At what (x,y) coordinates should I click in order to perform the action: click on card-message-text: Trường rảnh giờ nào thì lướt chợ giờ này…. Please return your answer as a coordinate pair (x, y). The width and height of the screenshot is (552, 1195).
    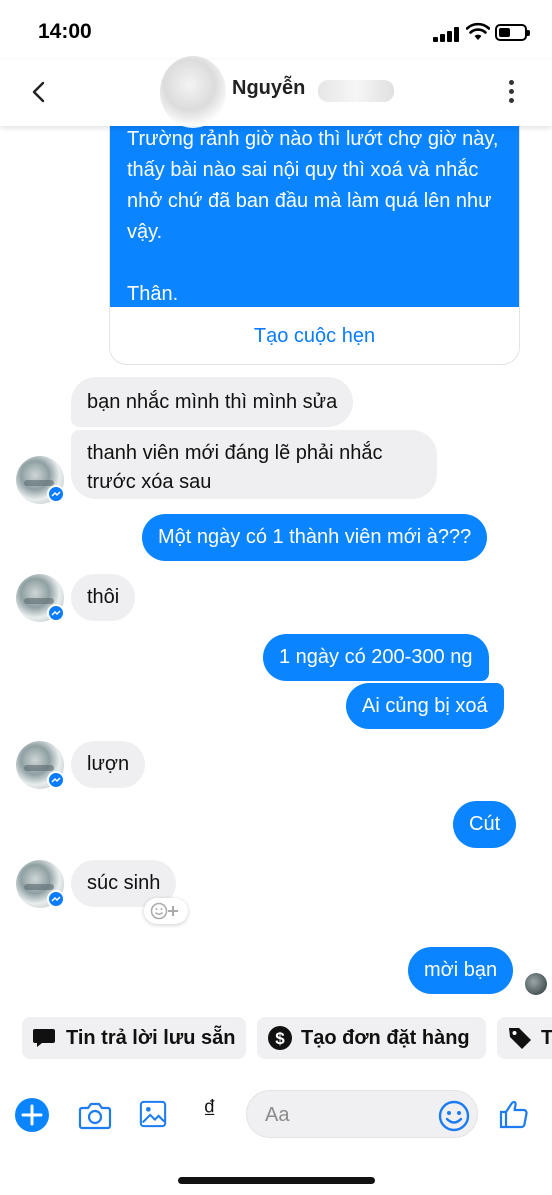
    Looking at the image, I should click on (313, 216).